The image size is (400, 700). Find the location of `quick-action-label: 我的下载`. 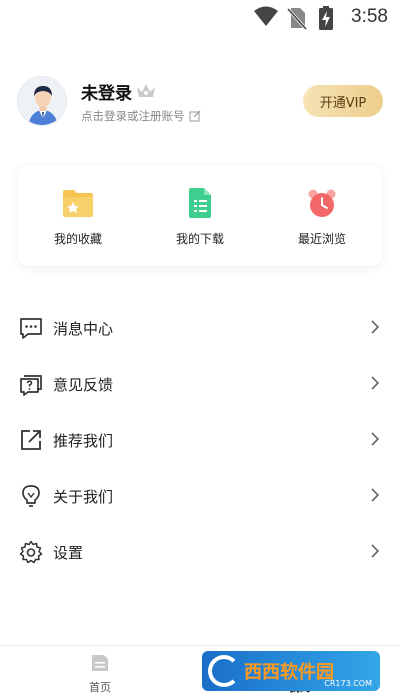

quick-action-label: 我的下载 is located at coordinates (199, 239).